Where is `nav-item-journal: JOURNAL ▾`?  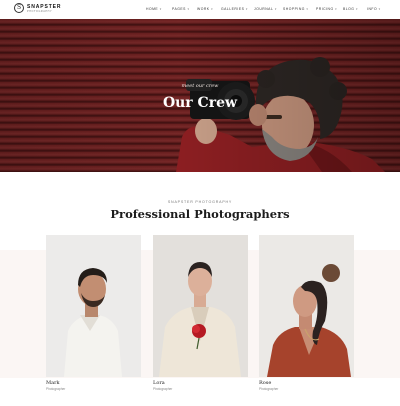 nav-item-journal: JOURNAL ▾ is located at coordinates (268, 9).